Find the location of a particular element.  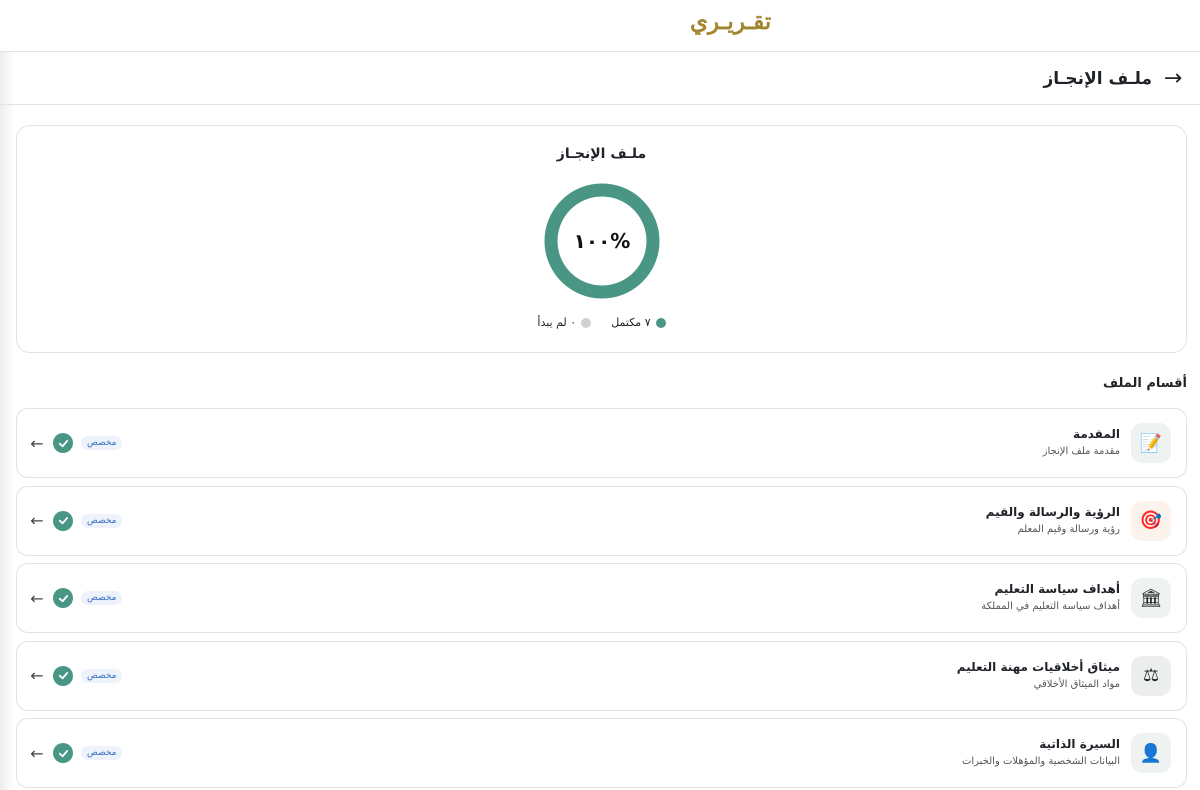

brand-logo: تقـريـري is located at coordinates (730, 21).